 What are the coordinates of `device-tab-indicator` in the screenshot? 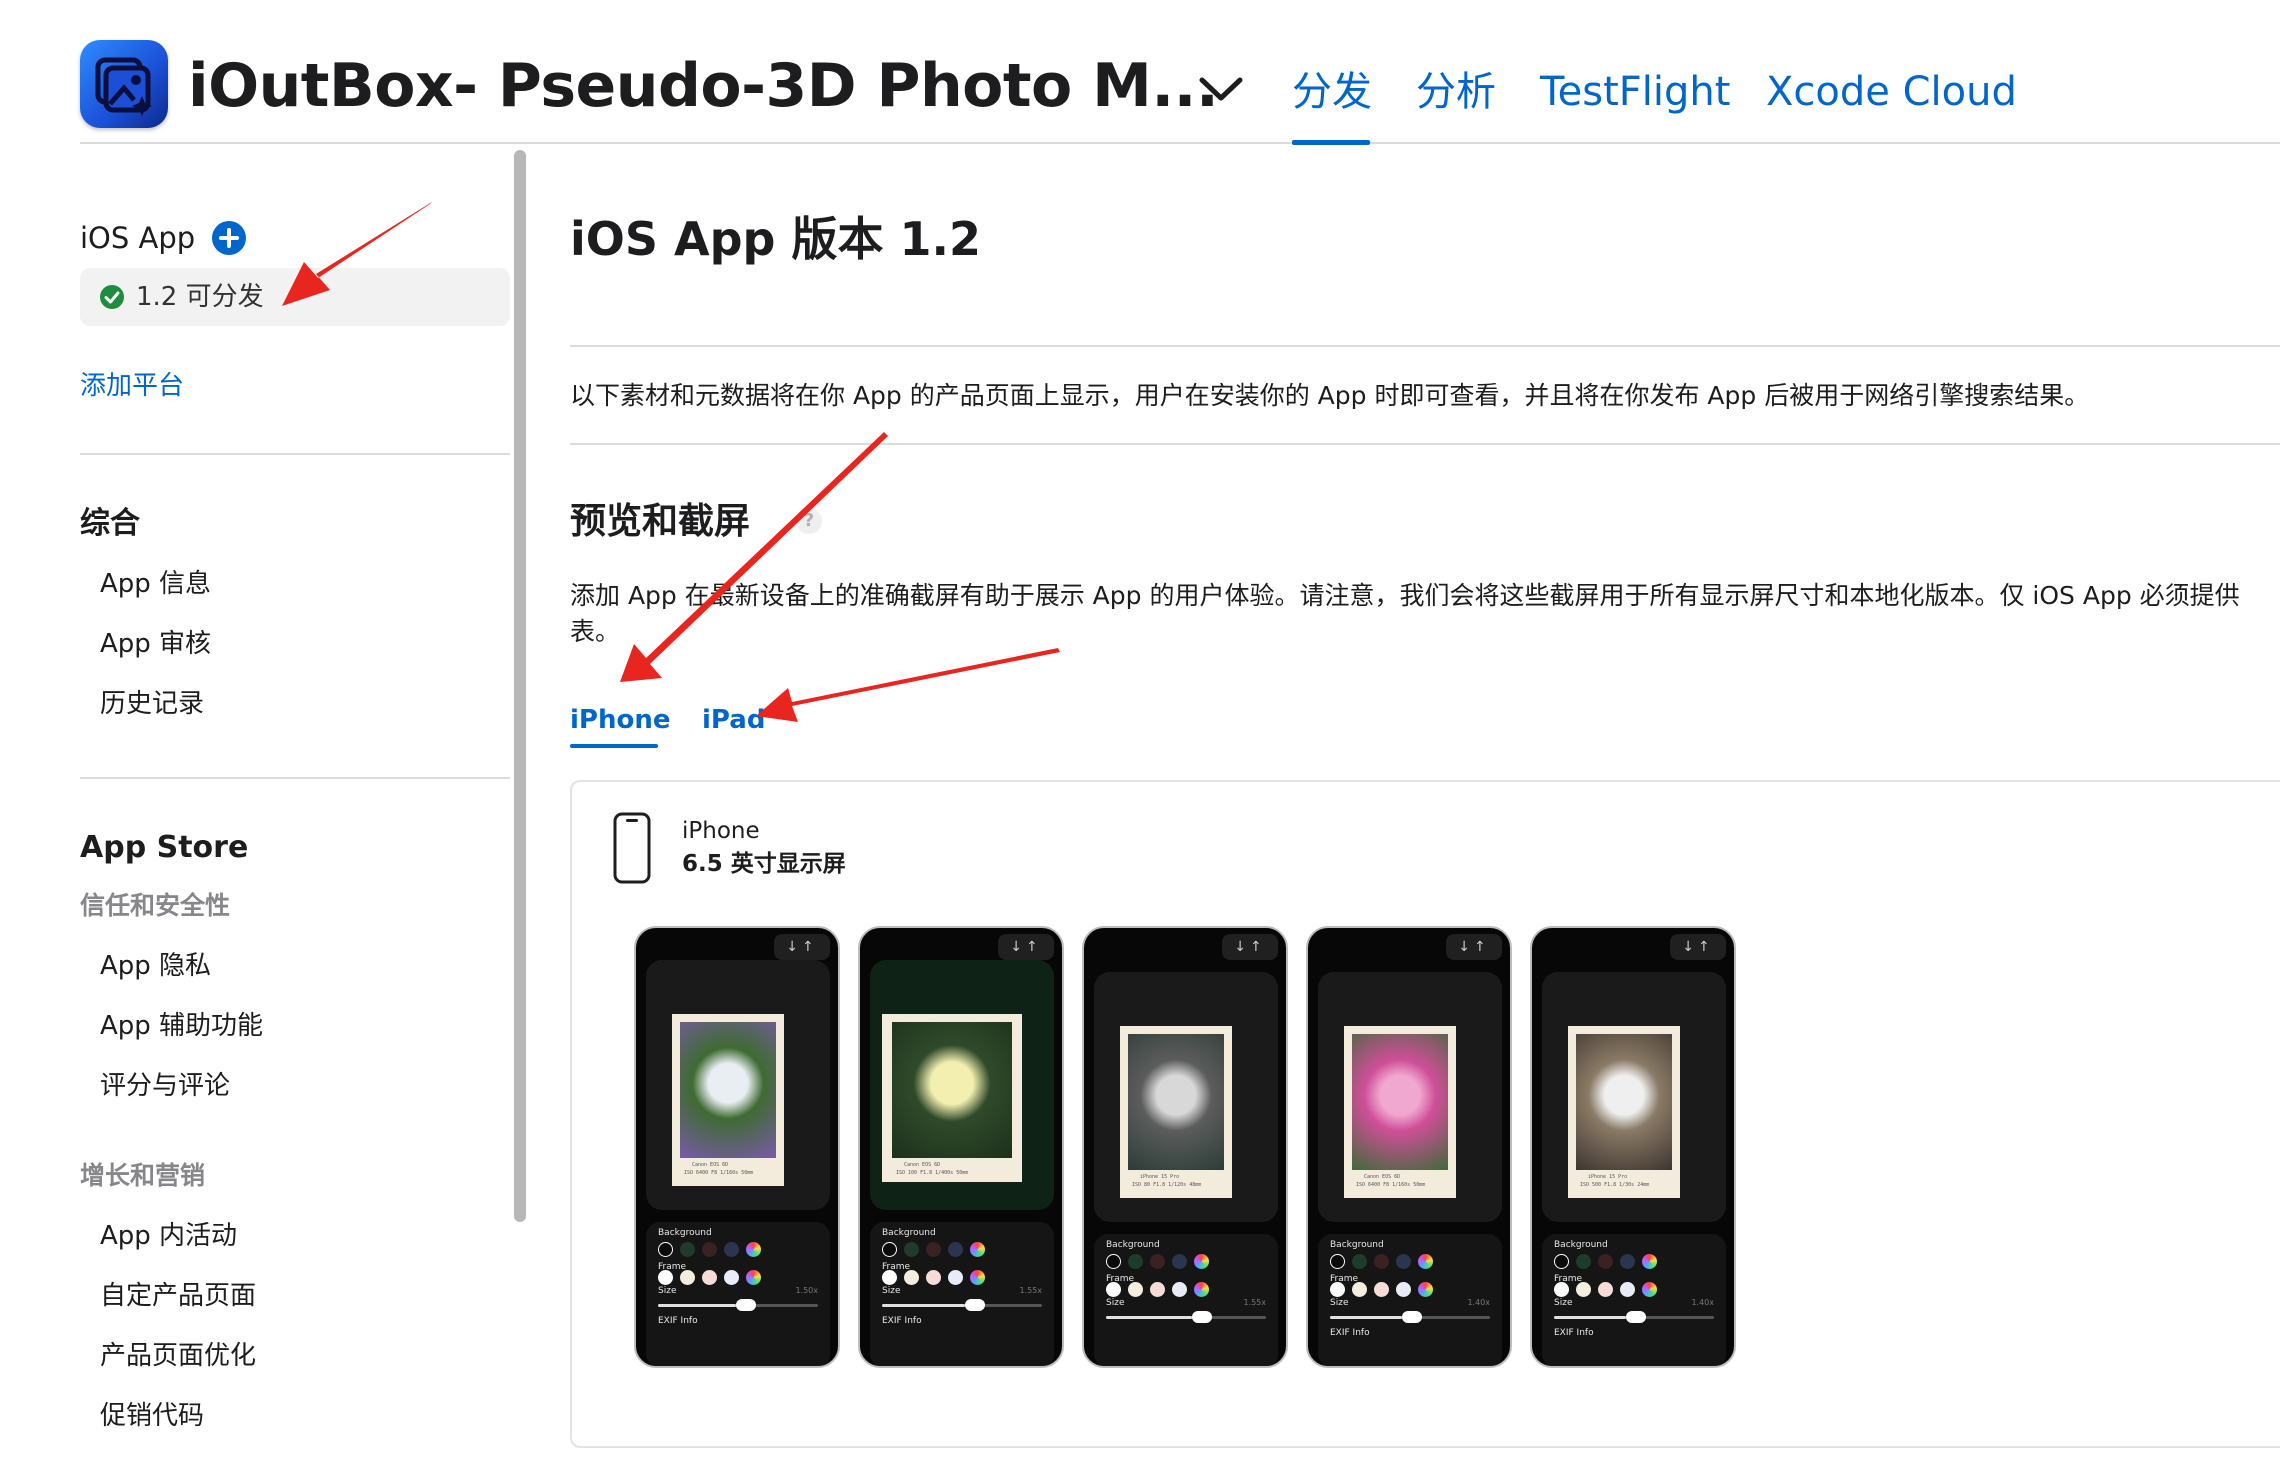 It's located at (614, 746).